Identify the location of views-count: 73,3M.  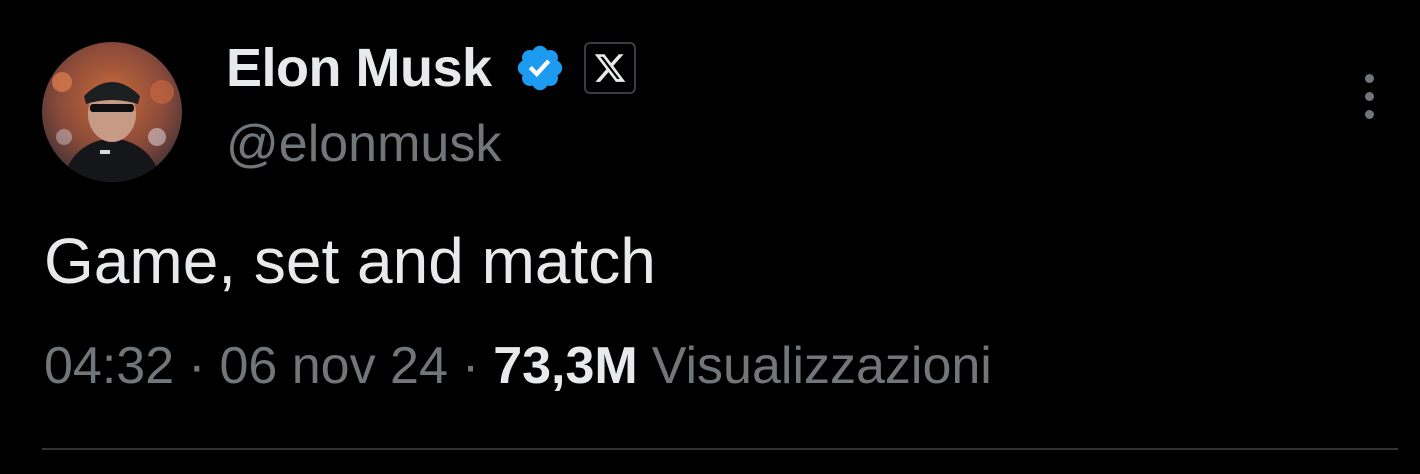
(565, 366).